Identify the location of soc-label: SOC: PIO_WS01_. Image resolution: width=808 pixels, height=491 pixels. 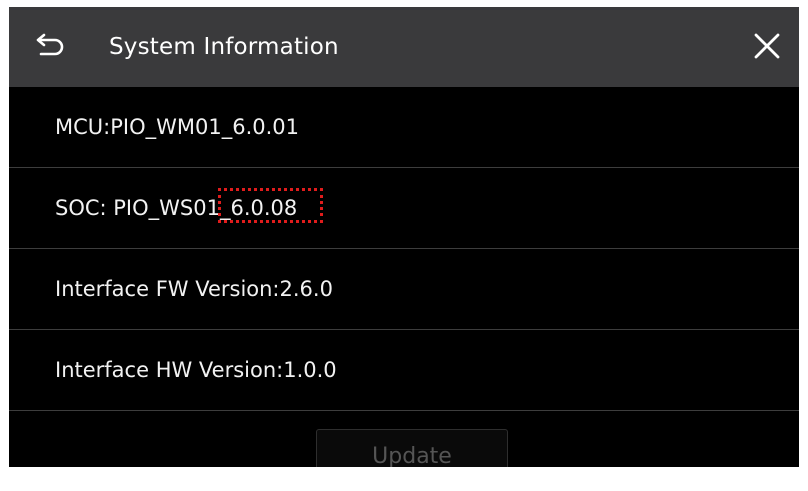
(143, 208).